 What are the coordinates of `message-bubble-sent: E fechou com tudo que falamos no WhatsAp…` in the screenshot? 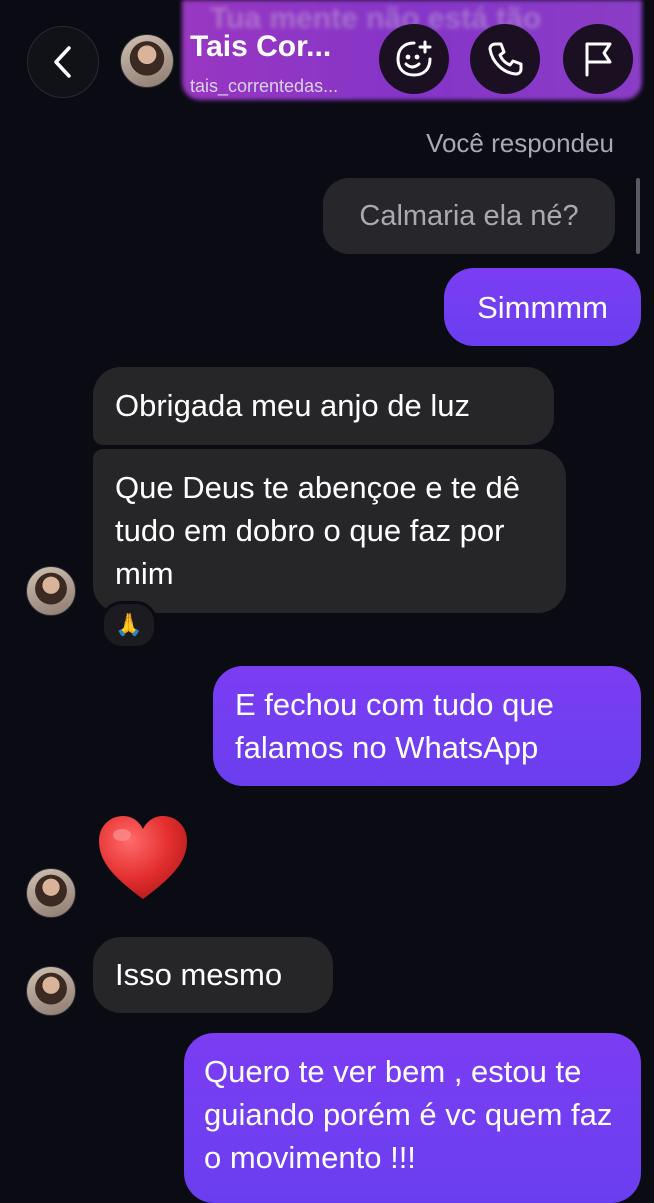 It's located at (427, 726).